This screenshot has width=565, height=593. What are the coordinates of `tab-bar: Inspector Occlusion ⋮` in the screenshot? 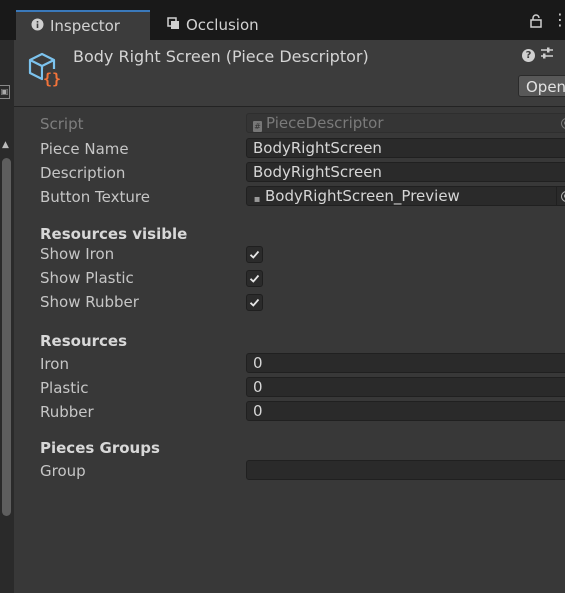 It's located at (282, 20).